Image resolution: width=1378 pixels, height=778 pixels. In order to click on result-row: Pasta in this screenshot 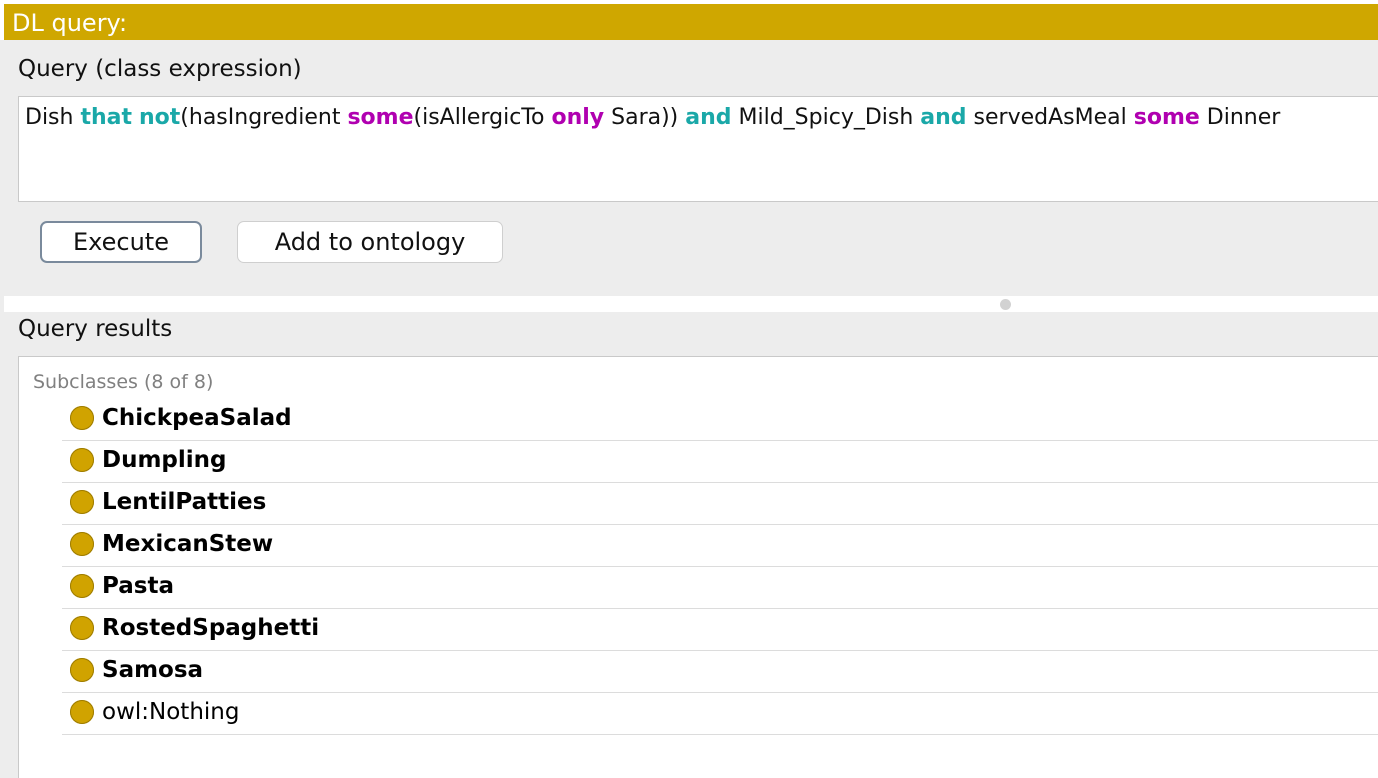, I will do `click(720, 588)`.